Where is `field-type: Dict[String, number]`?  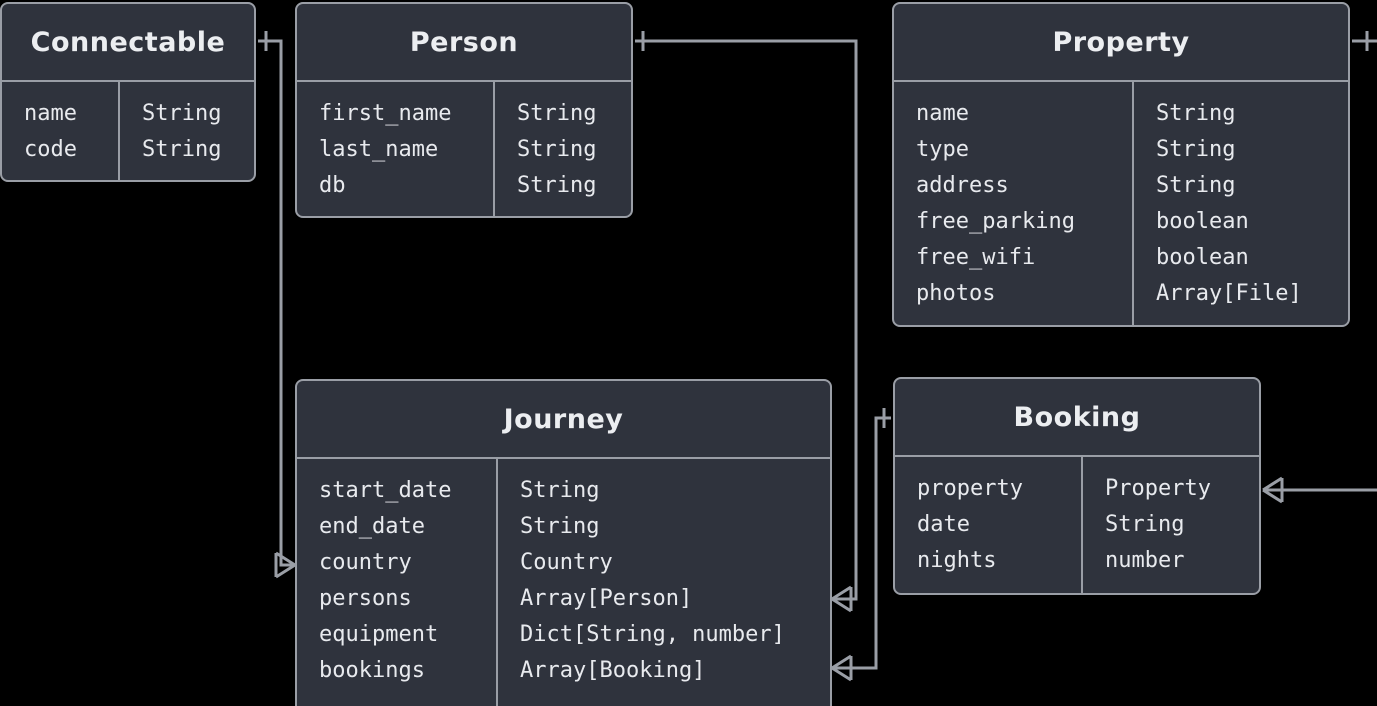 field-type: Dict[String, number] is located at coordinates (652, 634).